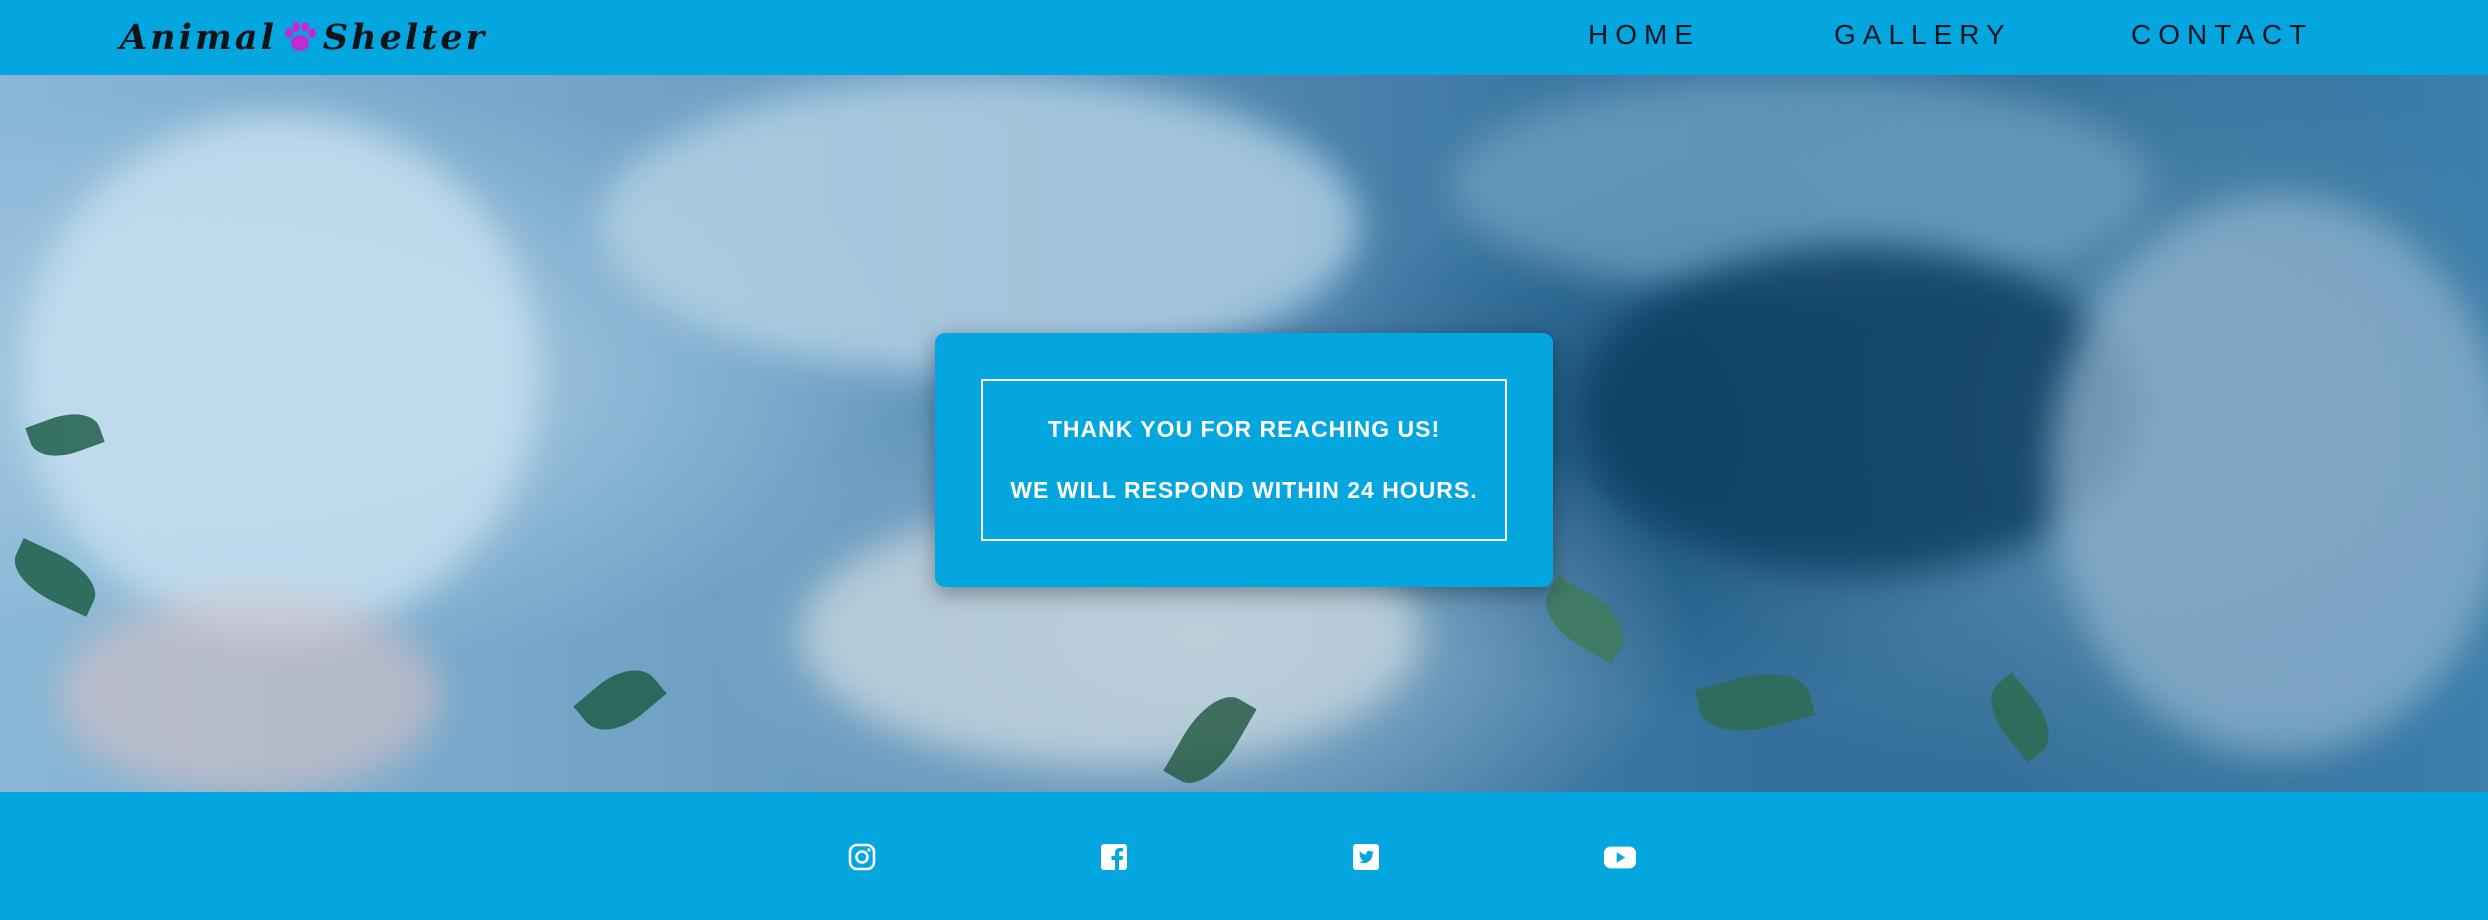  Describe the element at coordinates (198, 37) in the screenshot. I see `logo-text-animal: Animal` at that location.